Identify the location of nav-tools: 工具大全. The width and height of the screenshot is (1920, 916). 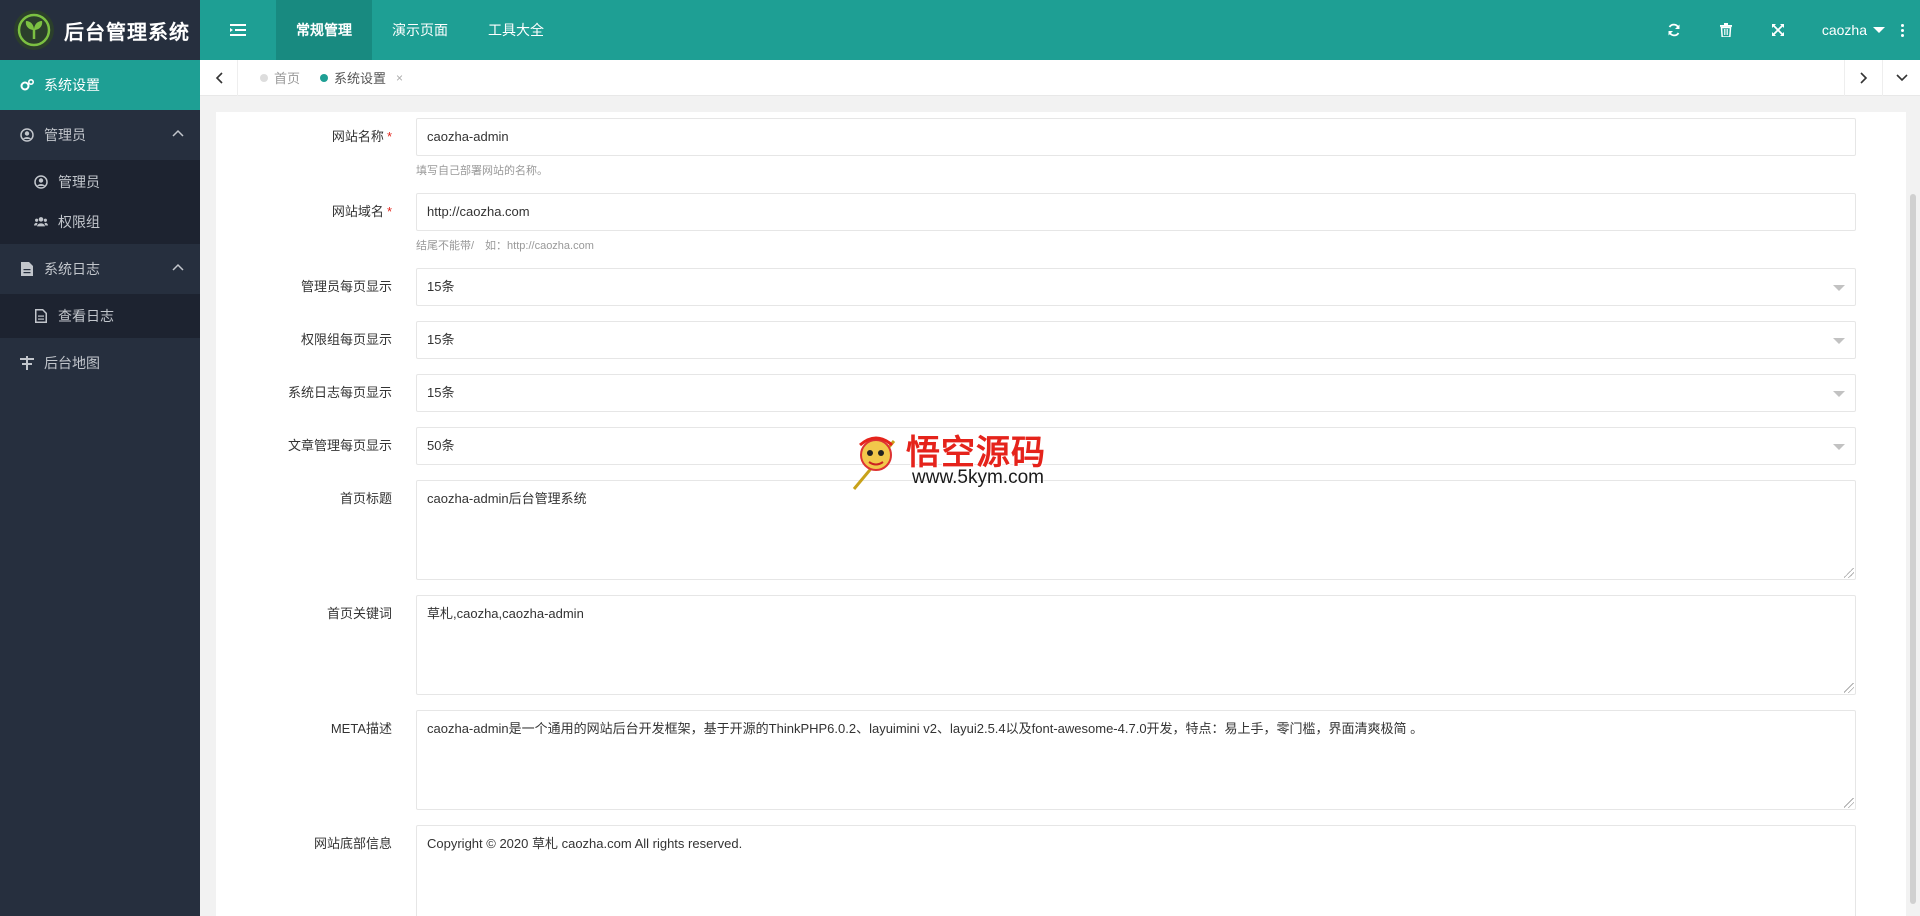
(516, 30).